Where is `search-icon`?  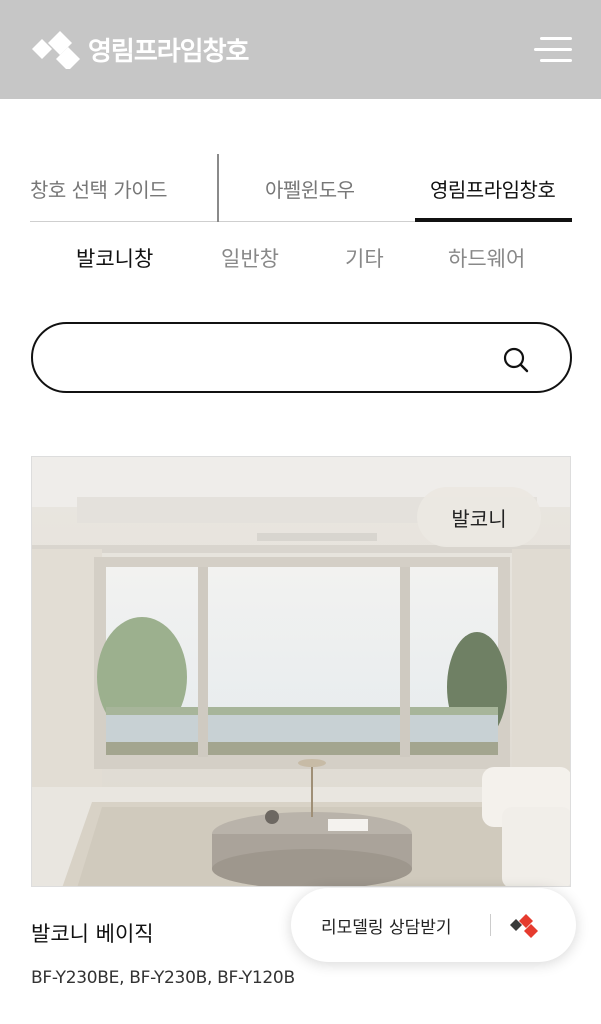
search-icon is located at coordinates (516, 360).